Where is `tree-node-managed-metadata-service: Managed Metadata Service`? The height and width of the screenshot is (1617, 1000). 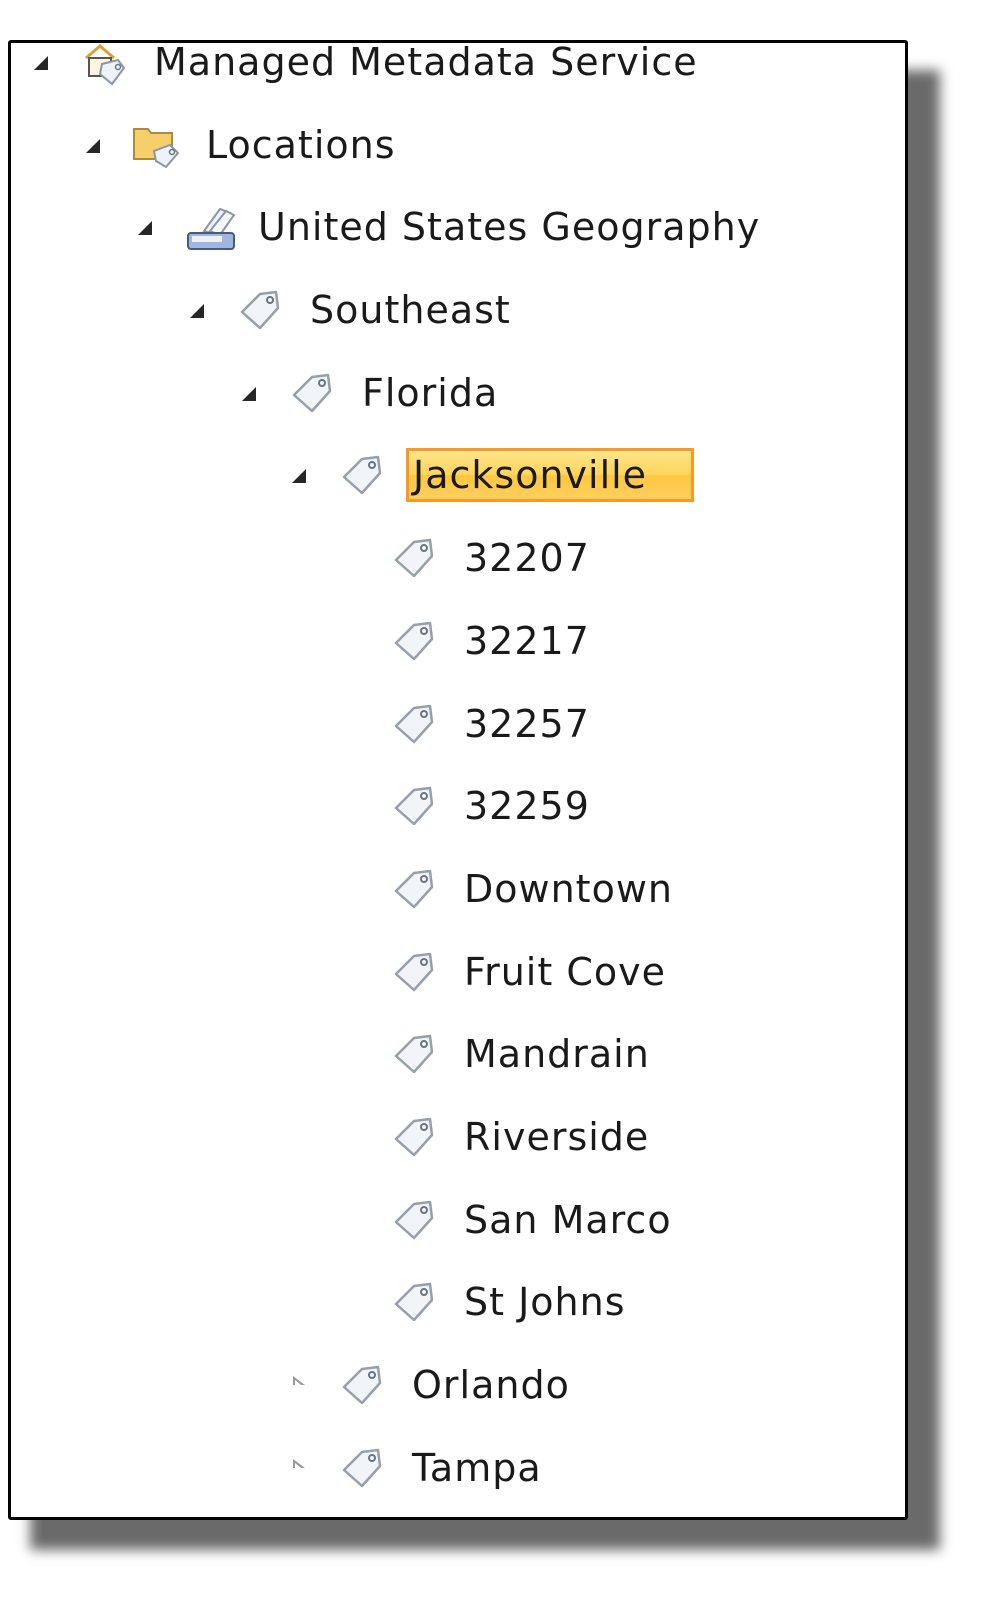 tree-node-managed-metadata-service: Managed Metadata Service is located at coordinates (368, 62).